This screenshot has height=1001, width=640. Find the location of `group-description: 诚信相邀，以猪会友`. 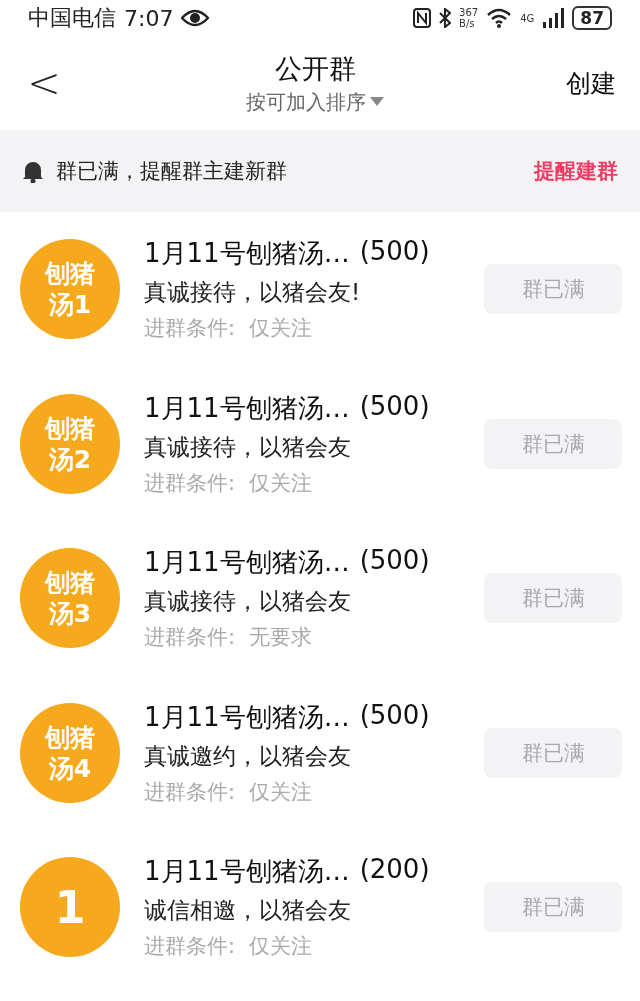

group-description: 诚信相邀，以猪会友 is located at coordinates (248, 911).